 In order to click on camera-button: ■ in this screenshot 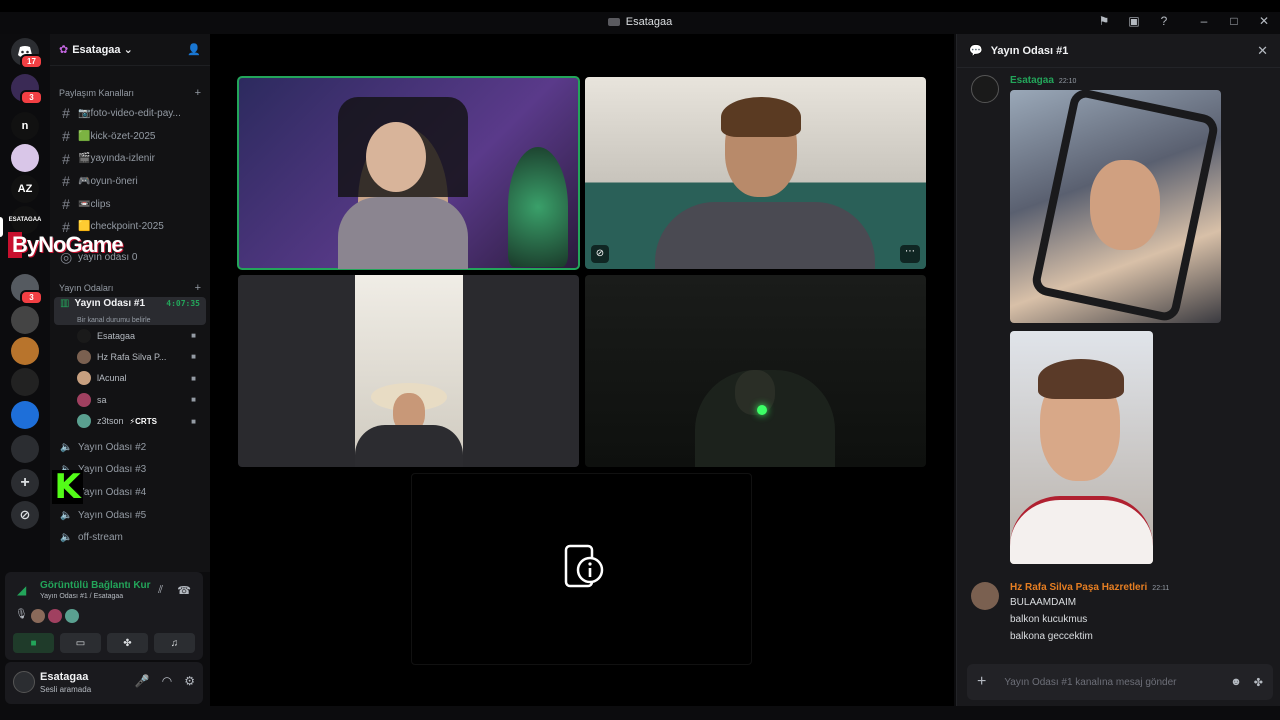, I will do `click(33, 643)`.